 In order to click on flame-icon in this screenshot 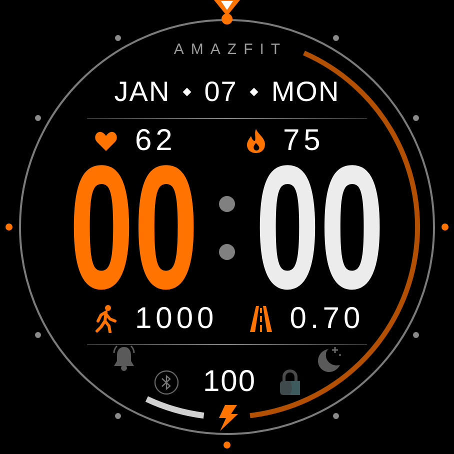, I will do `click(256, 141)`.